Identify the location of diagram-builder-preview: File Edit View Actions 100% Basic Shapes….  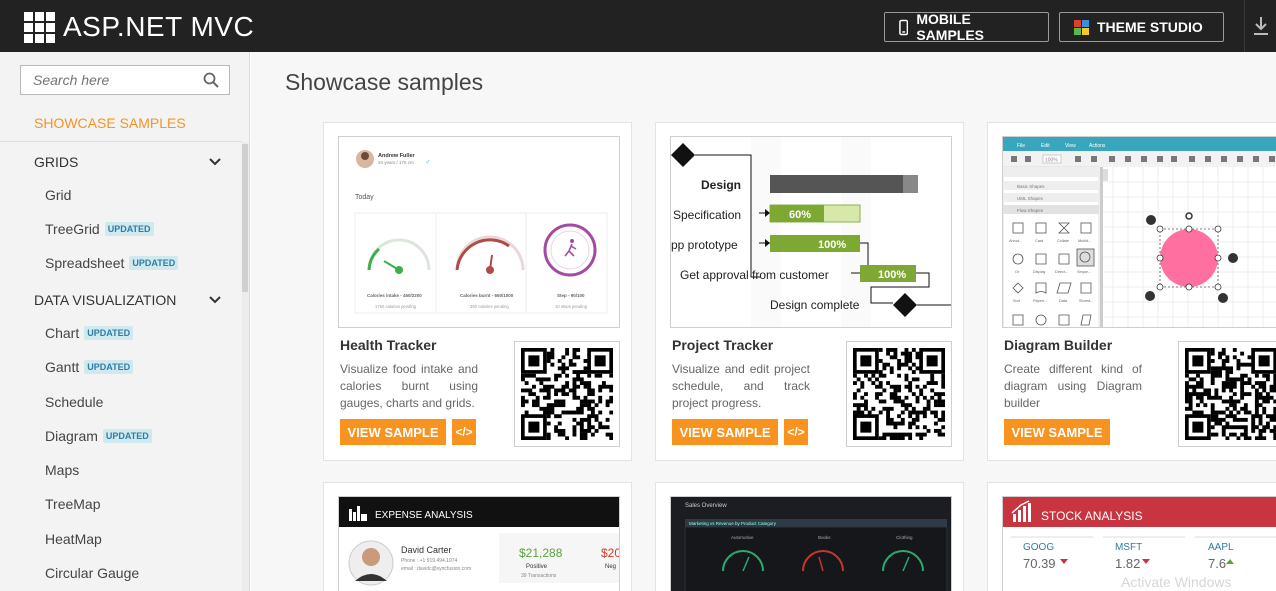
(1139, 232).